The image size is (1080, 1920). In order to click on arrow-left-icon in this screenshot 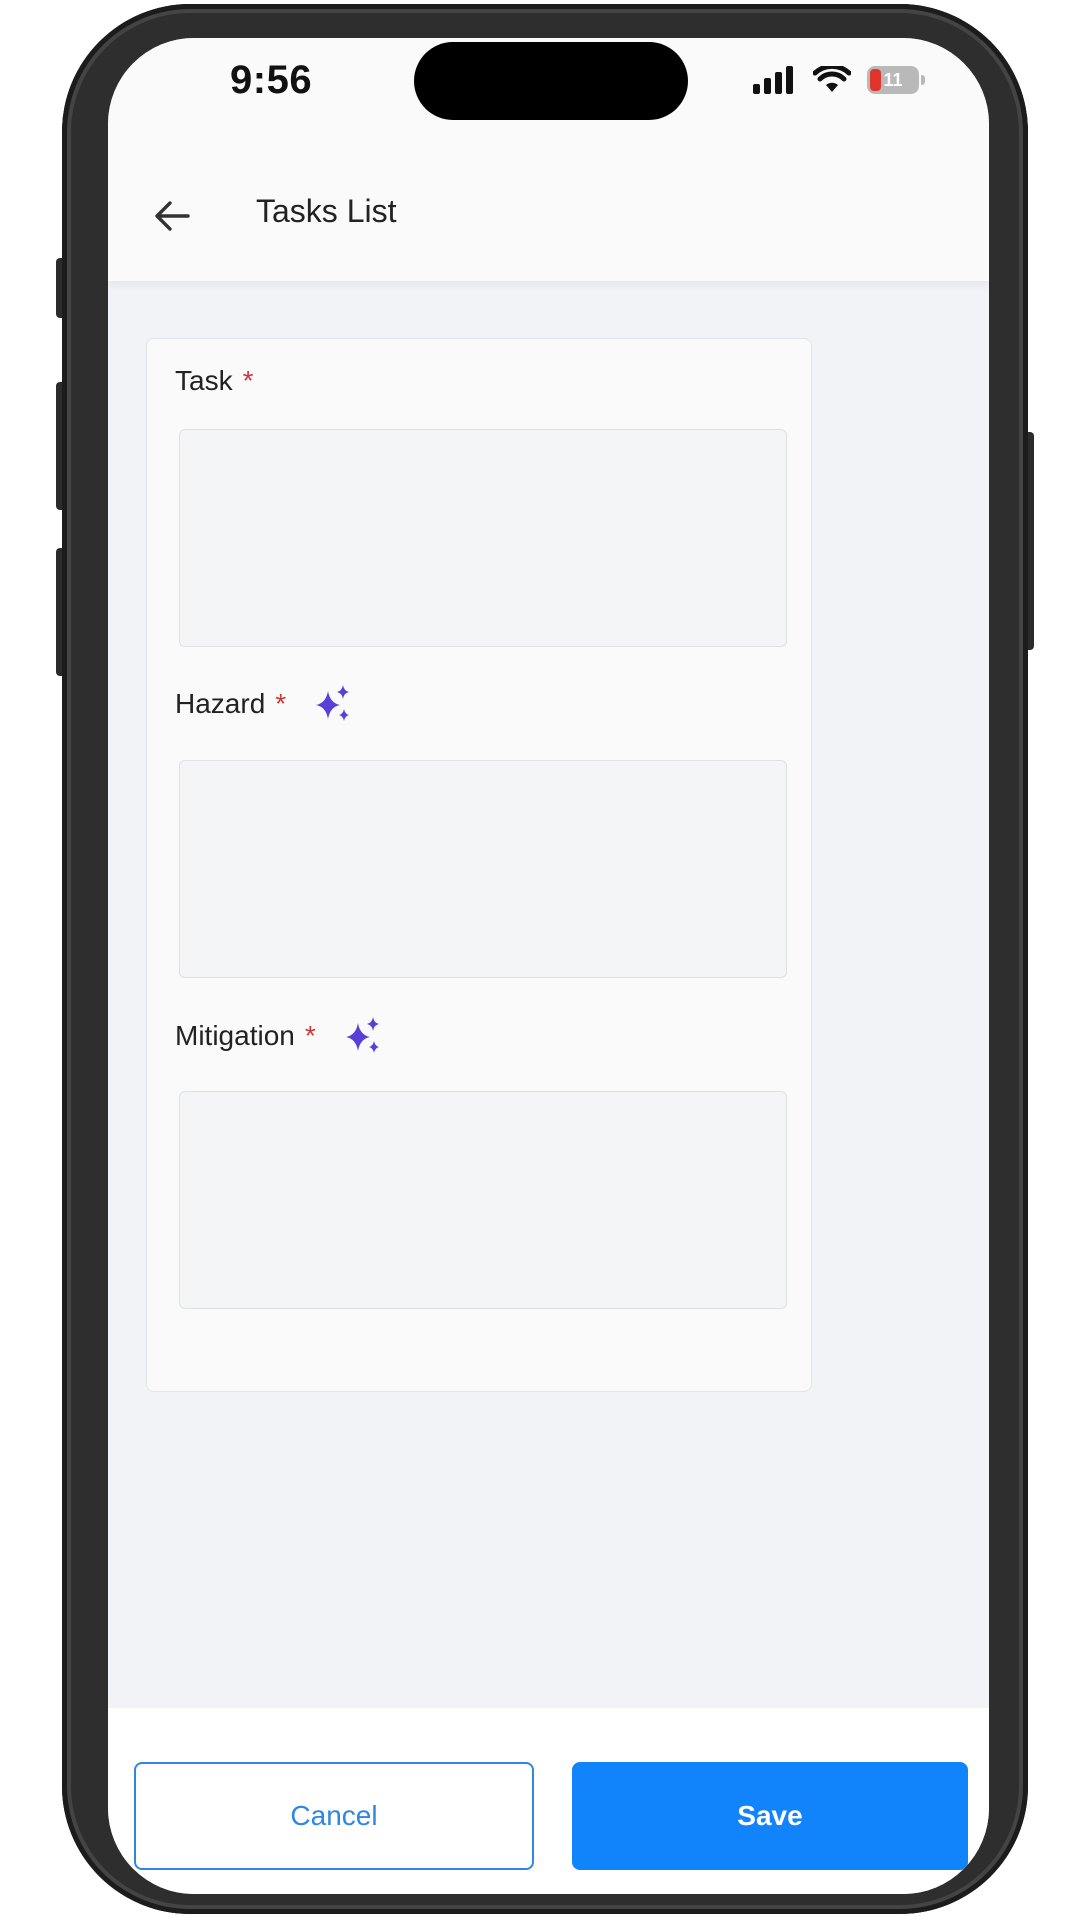, I will do `click(172, 216)`.